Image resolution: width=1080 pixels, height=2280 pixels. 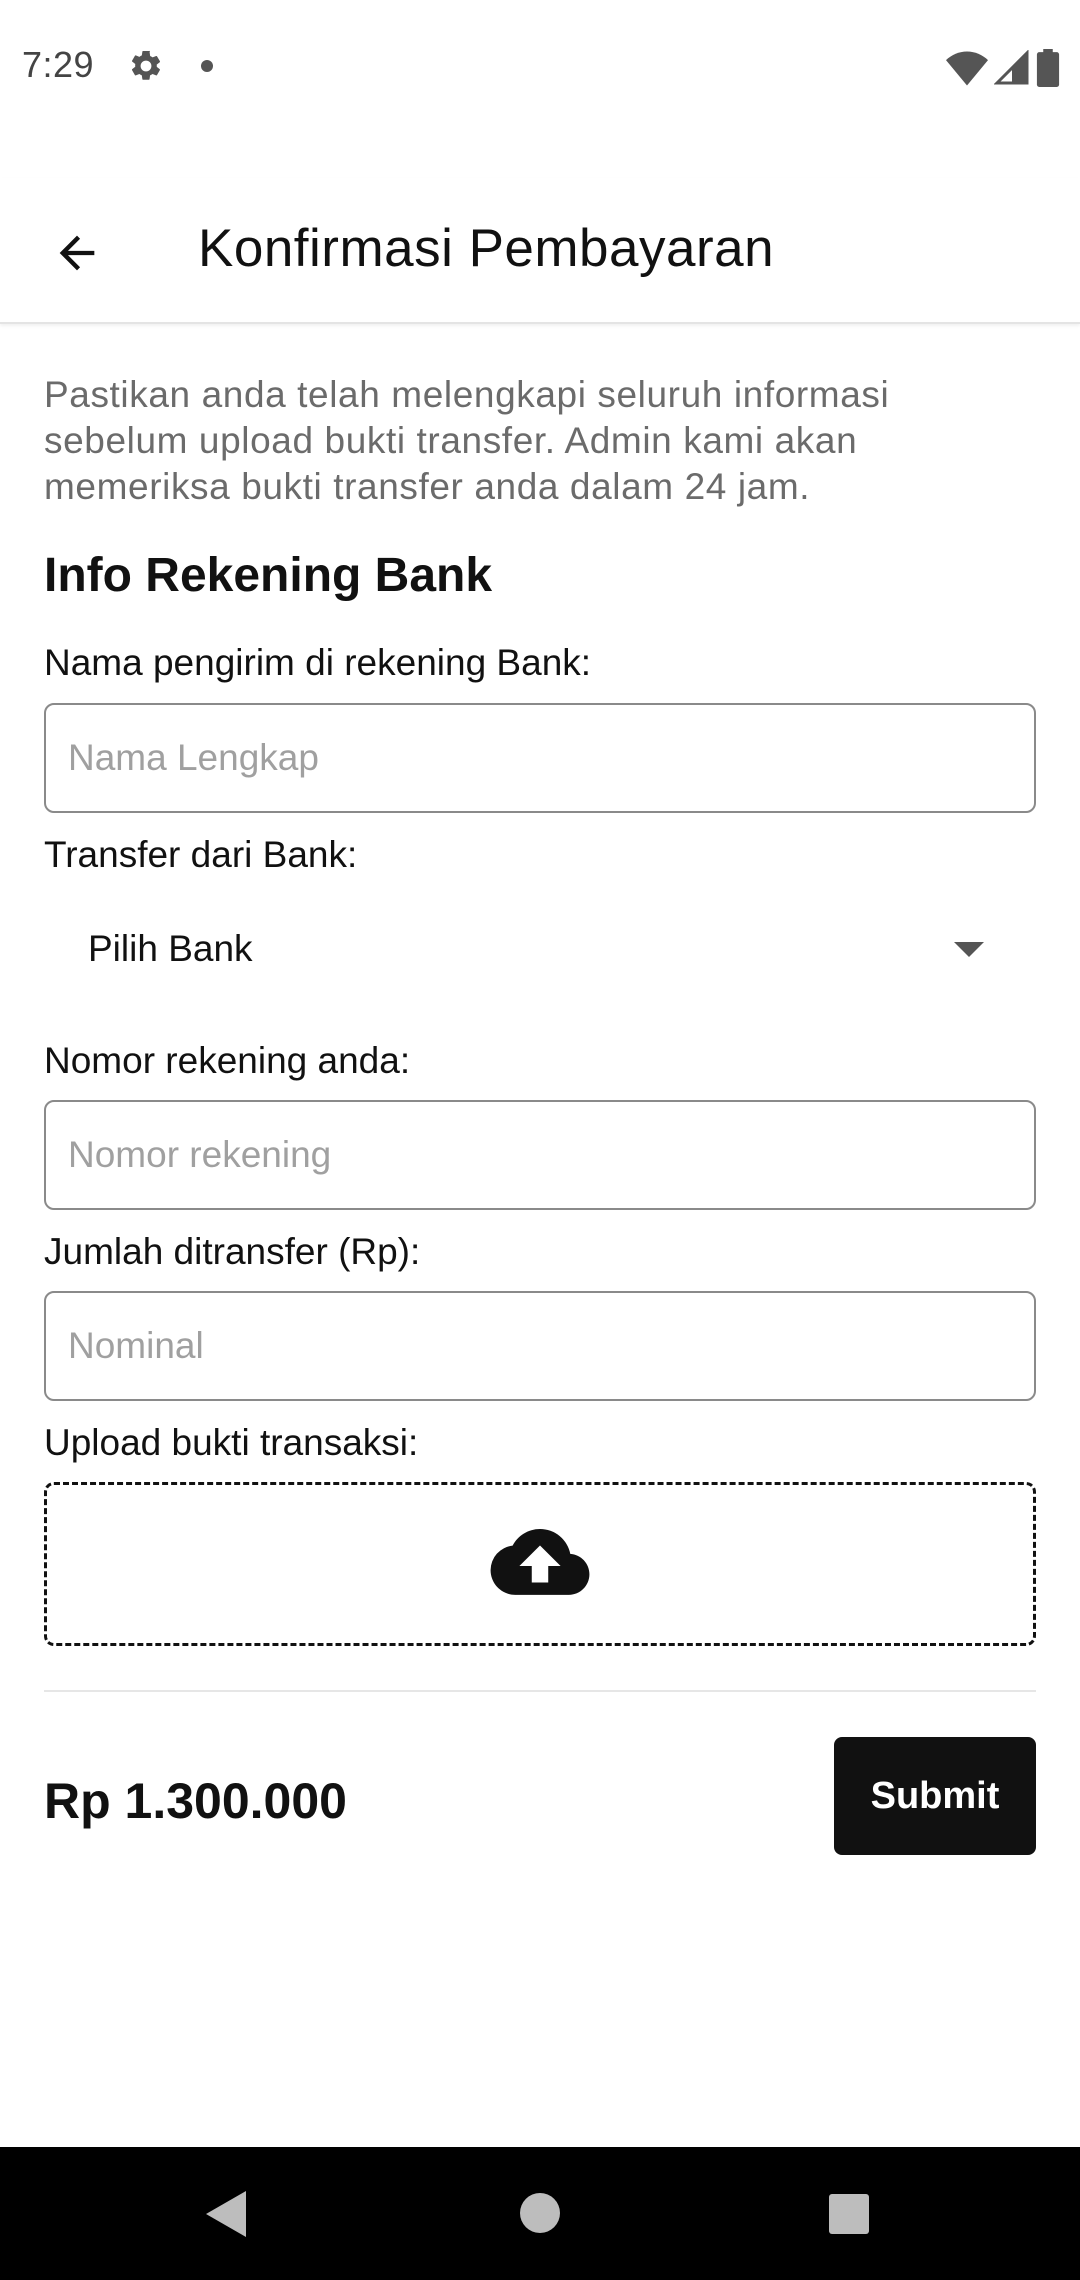 What do you see at coordinates (231, 1442) in the screenshot?
I see `upload-label: Upload bukti transaksi:` at bounding box center [231, 1442].